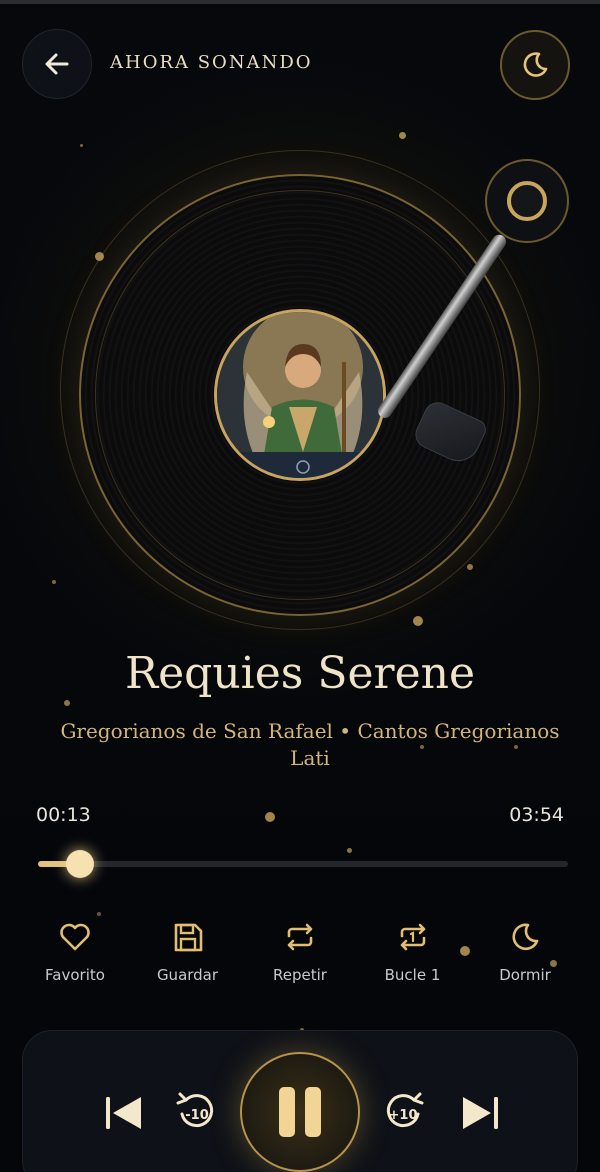 Image resolution: width=600 pixels, height=1172 pixels. I want to click on current-time: 00:13, so click(63, 815).